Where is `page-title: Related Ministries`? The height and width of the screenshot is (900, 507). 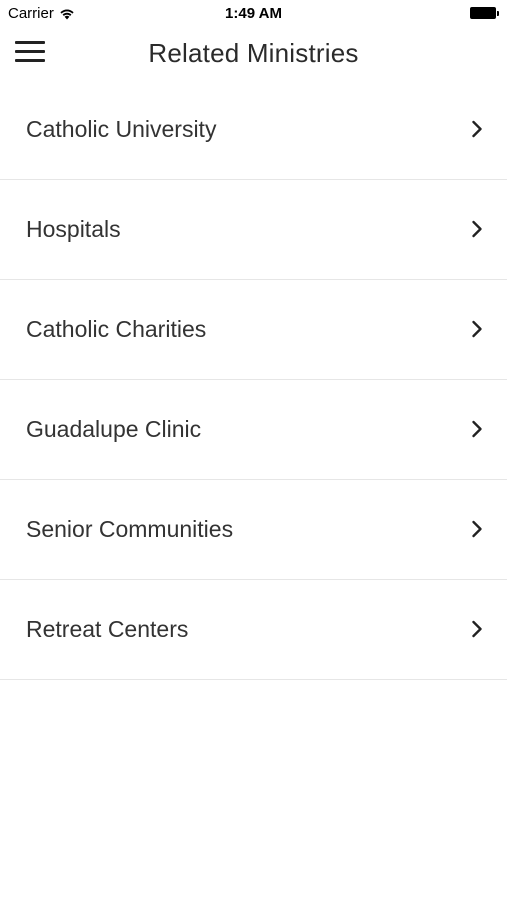 page-title: Related Ministries is located at coordinates (253, 53).